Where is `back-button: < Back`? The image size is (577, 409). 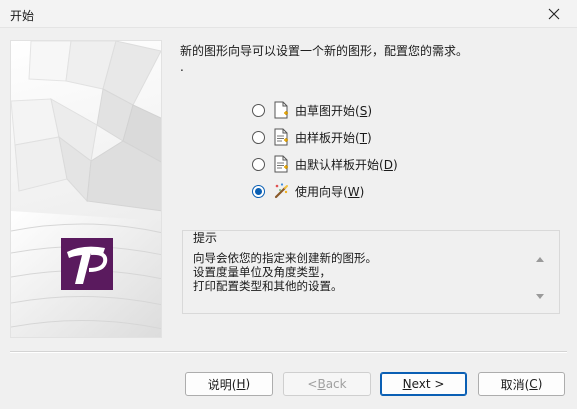 back-button: < Back is located at coordinates (327, 384).